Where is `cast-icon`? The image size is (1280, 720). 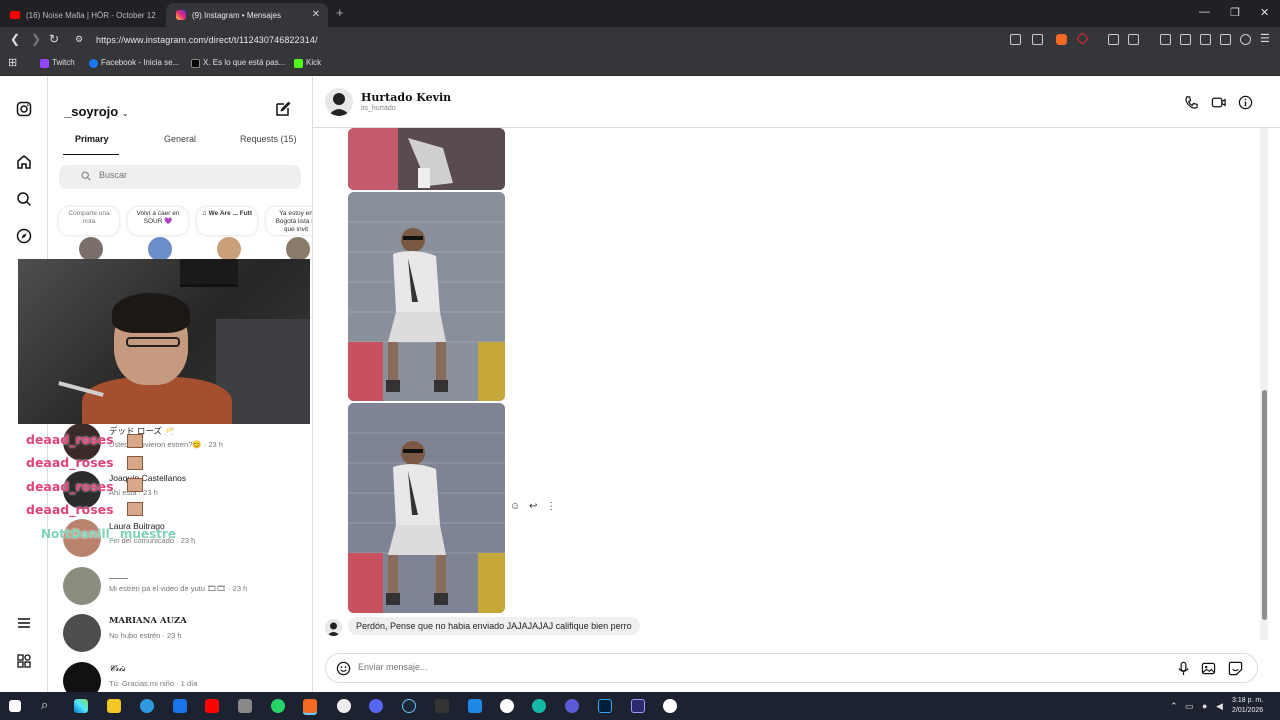
cast-icon is located at coordinates (1015, 39).